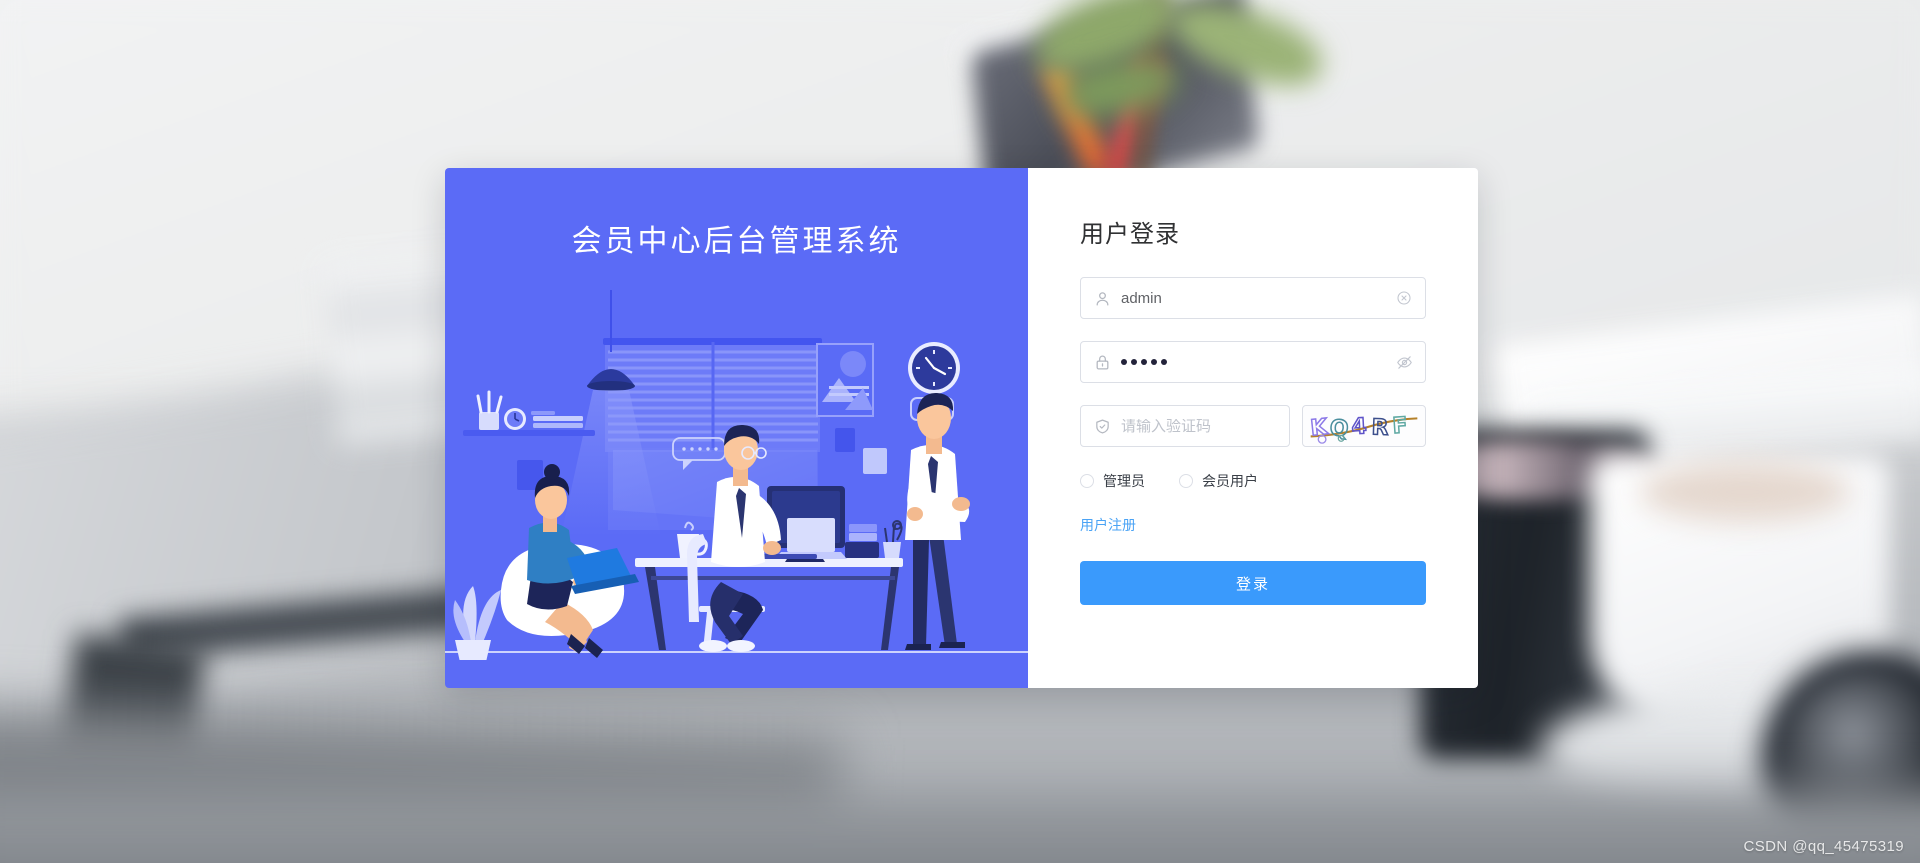 The width and height of the screenshot is (1920, 863). I want to click on office-team-illustration, so click(736, 475).